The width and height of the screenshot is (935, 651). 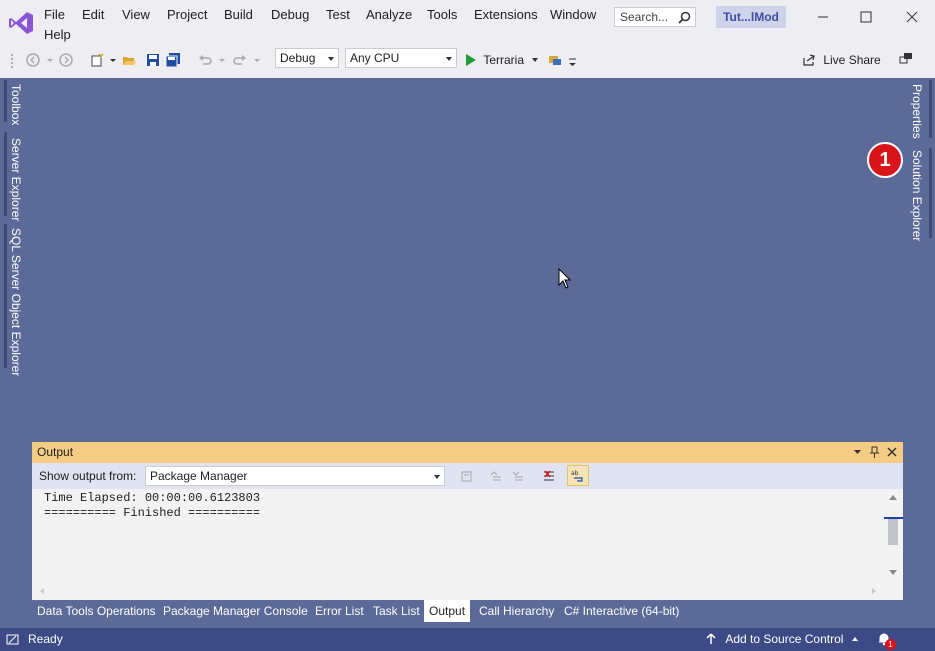 What do you see at coordinates (573, 64) in the screenshot?
I see `toolbar-overflow-icon` at bounding box center [573, 64].